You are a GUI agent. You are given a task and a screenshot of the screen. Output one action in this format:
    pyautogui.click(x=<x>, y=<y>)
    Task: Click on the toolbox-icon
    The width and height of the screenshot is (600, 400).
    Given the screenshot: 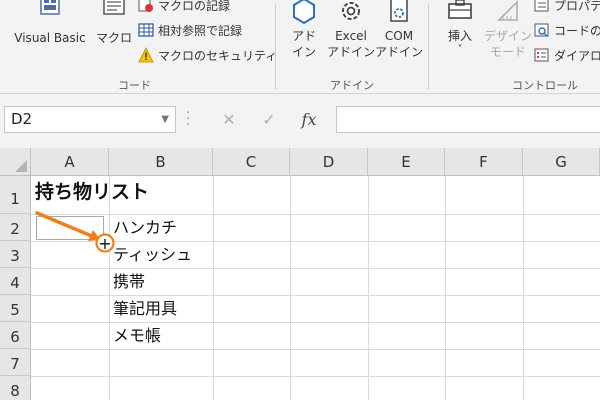 What is the action you would take?
    pyautogui.click(x=460, y=12)
    